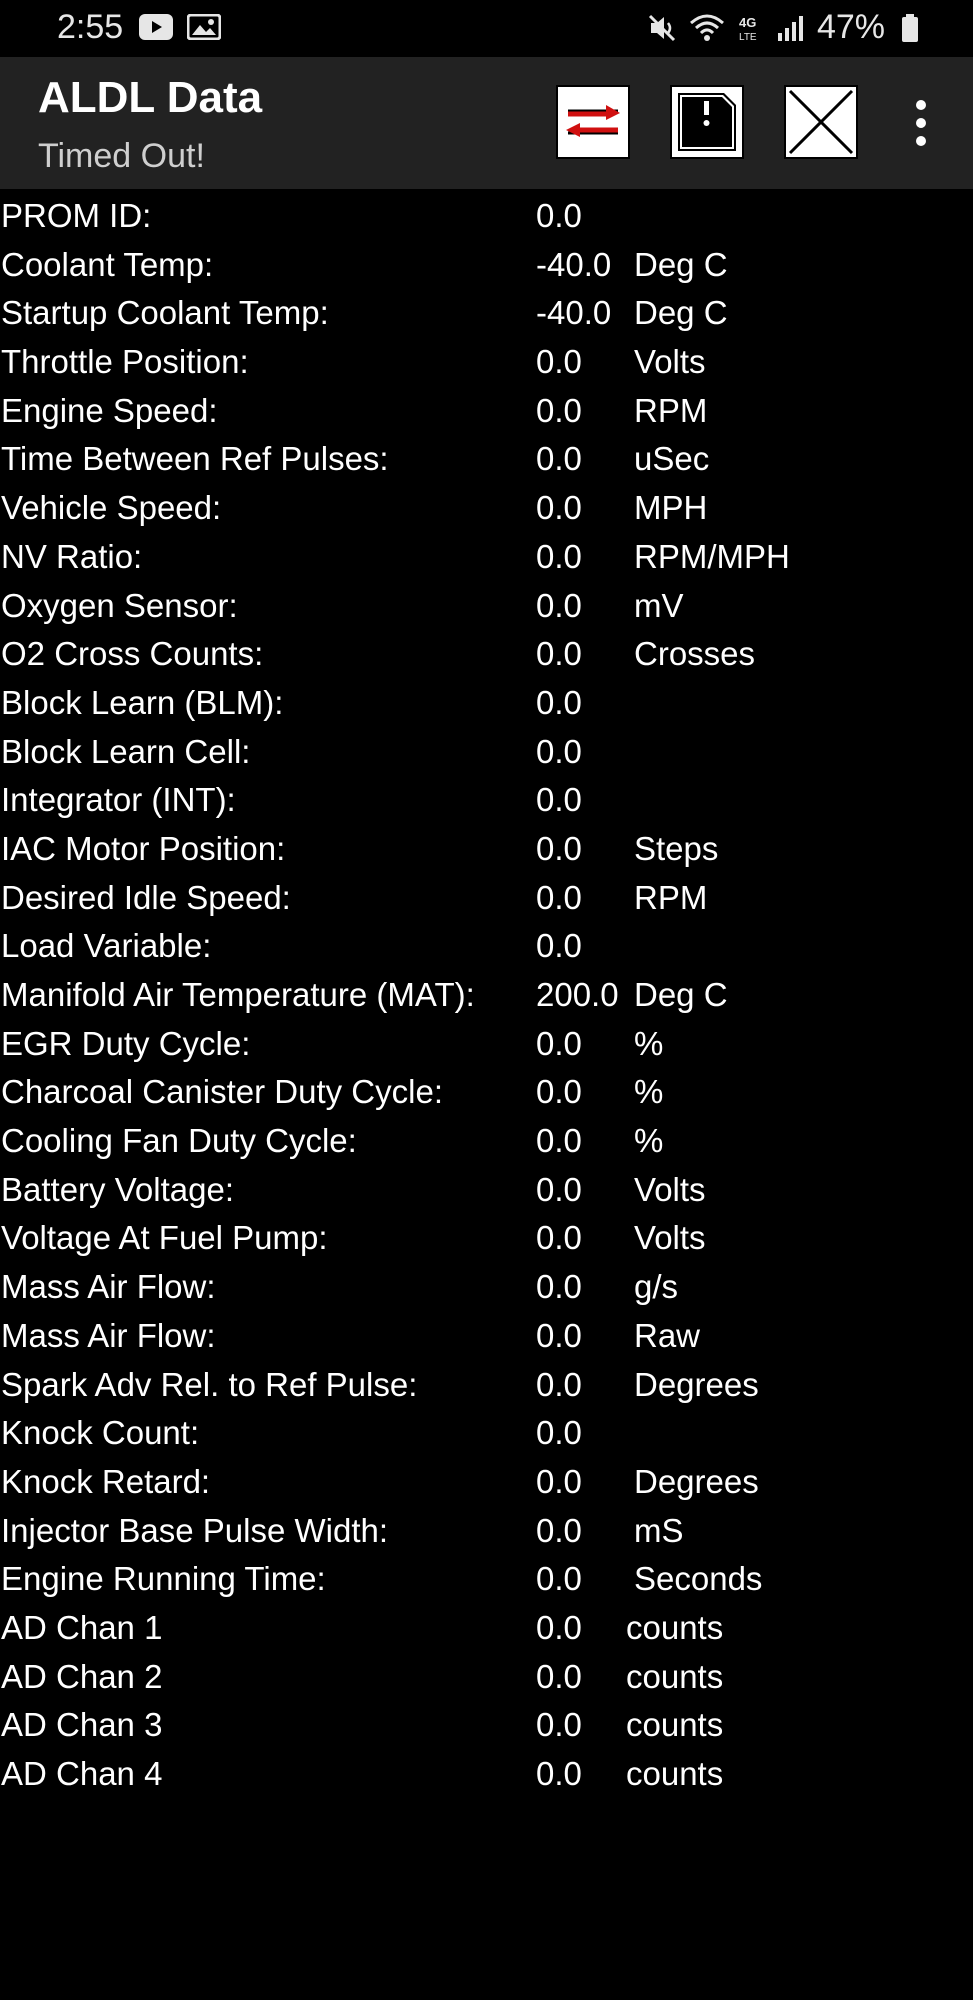 This screenshot has height=2000, width=973. I want to click on data-row: Battery Voltage: 0.0 Volts, so click(486, 1190).